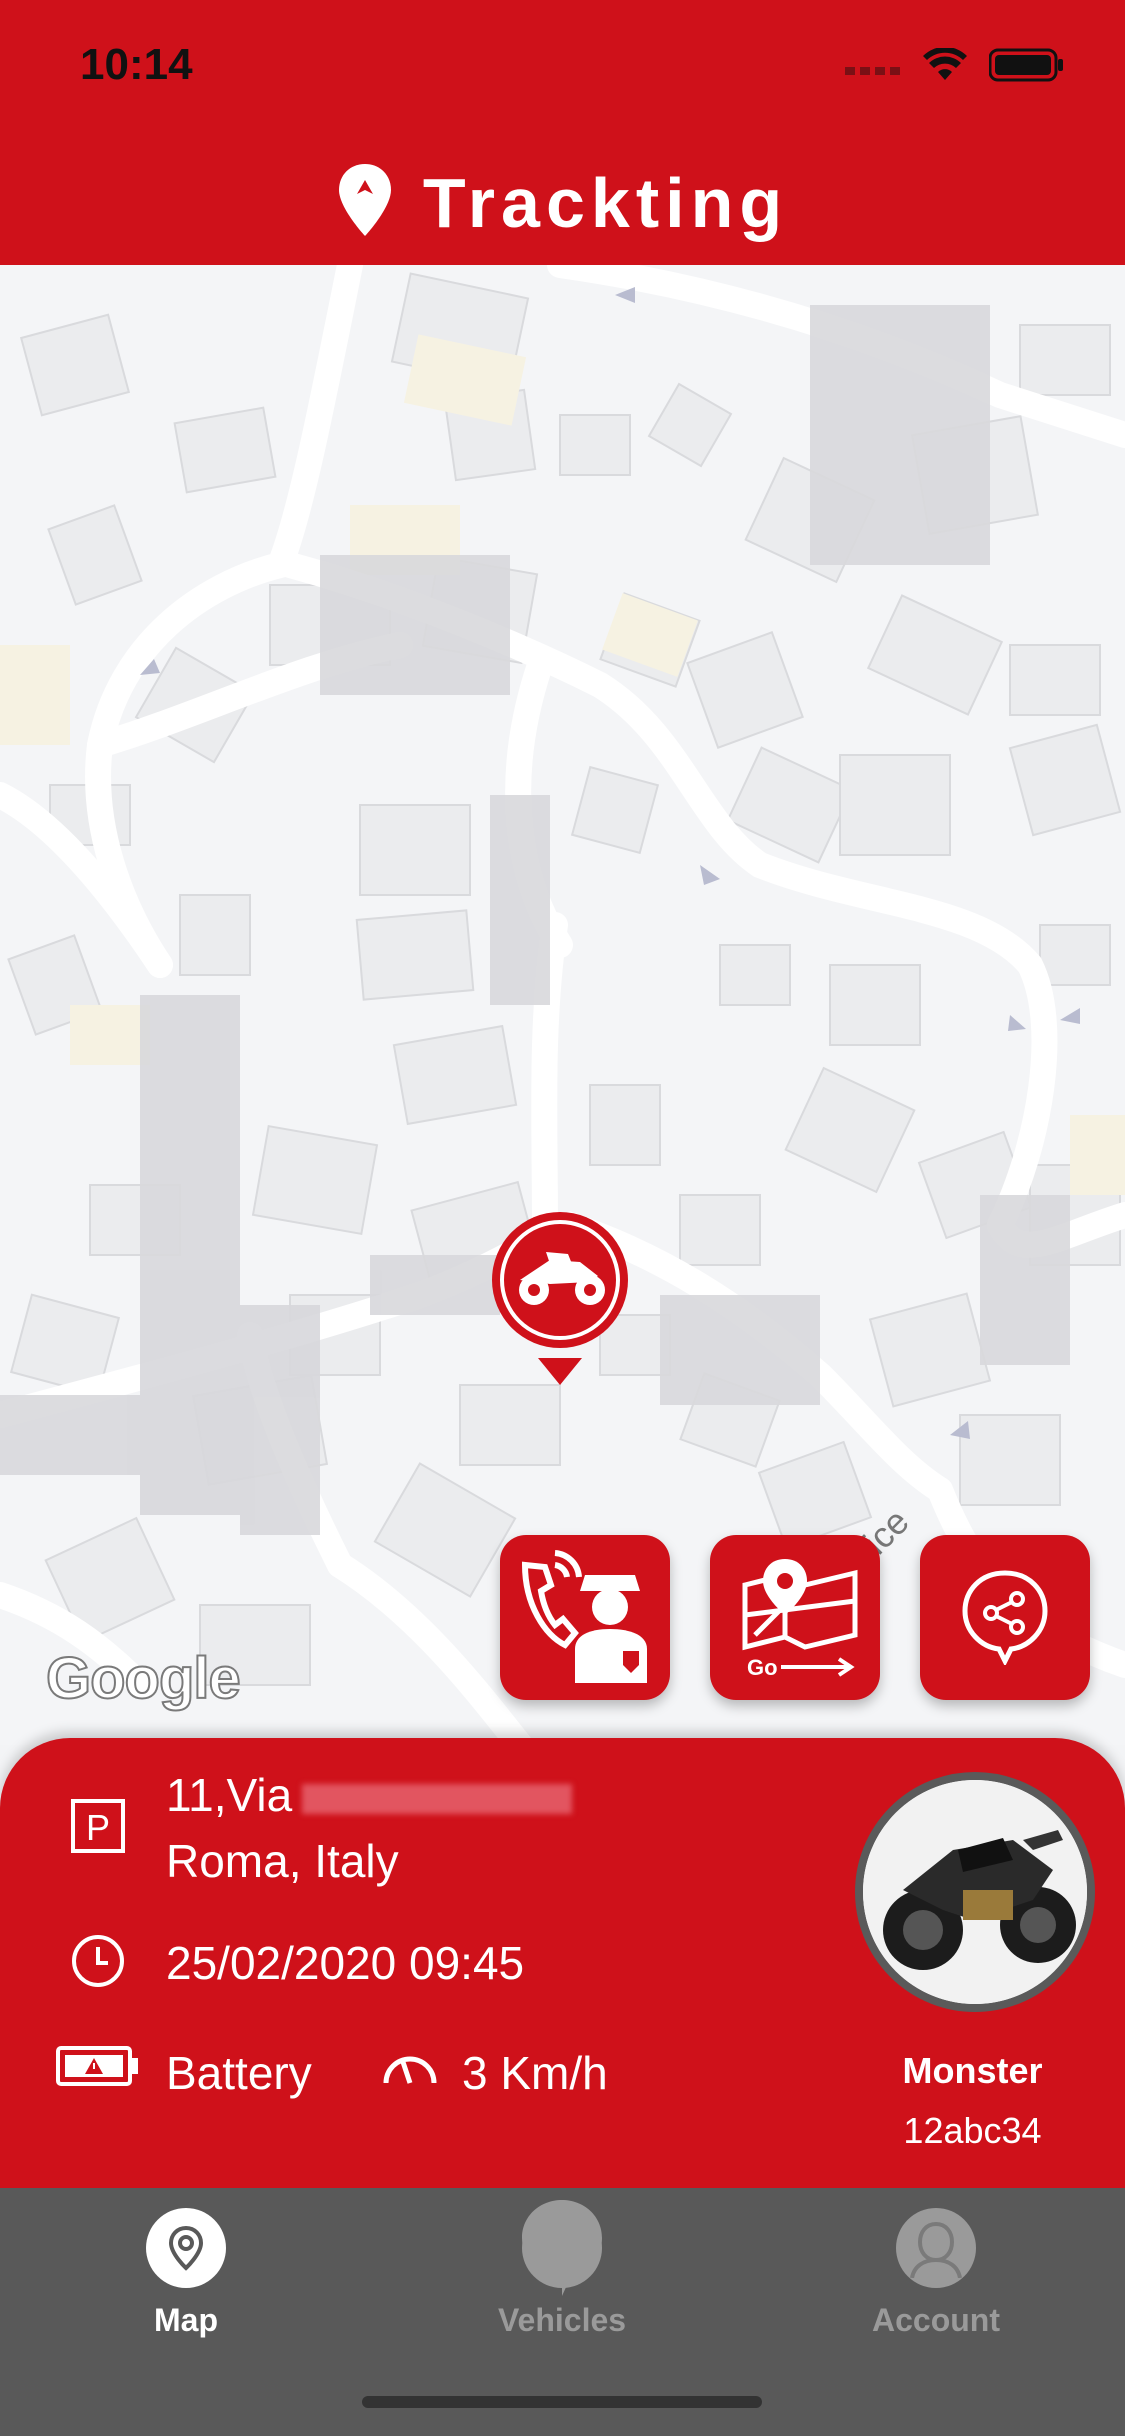  What do you see at coordinates (345, 1963) in the screenshot?
I see `last-seen-datetime: 25/02/2020 09:45` at bounding box center [345, 1963].